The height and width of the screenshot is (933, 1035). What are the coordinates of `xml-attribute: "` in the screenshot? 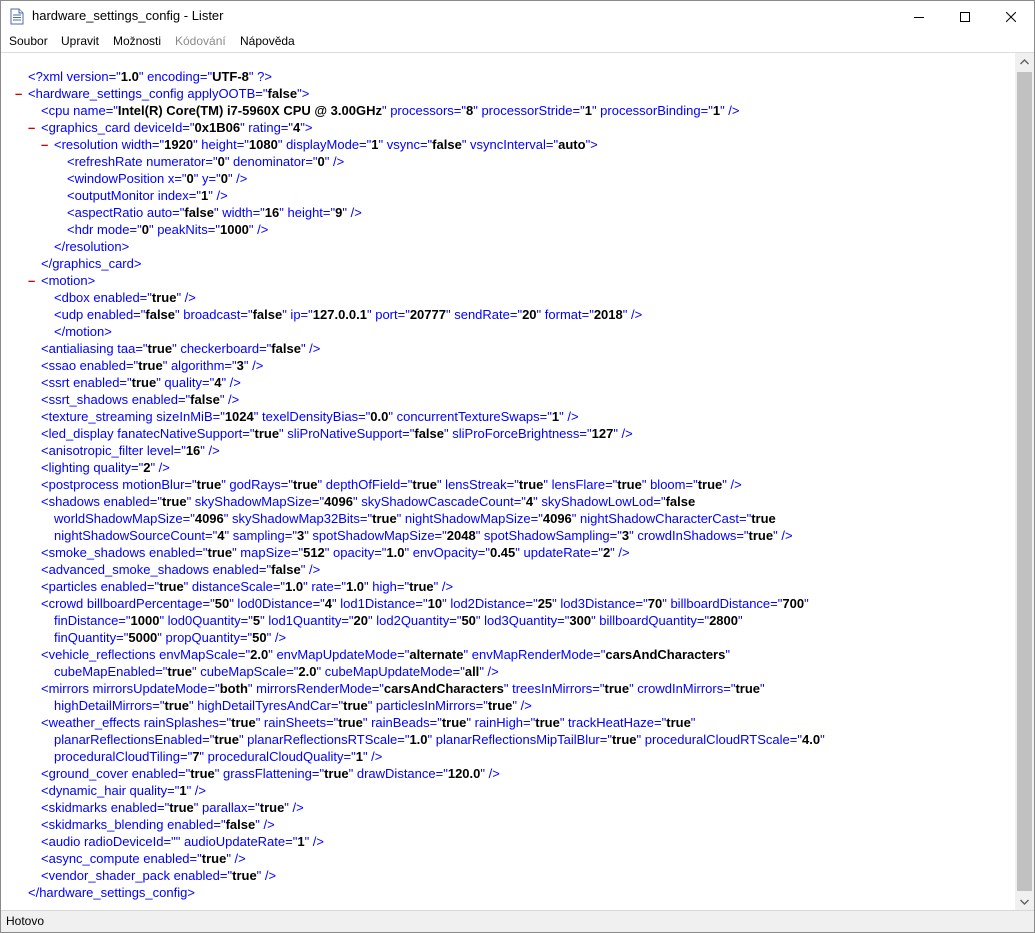 It's located at (693, 722).